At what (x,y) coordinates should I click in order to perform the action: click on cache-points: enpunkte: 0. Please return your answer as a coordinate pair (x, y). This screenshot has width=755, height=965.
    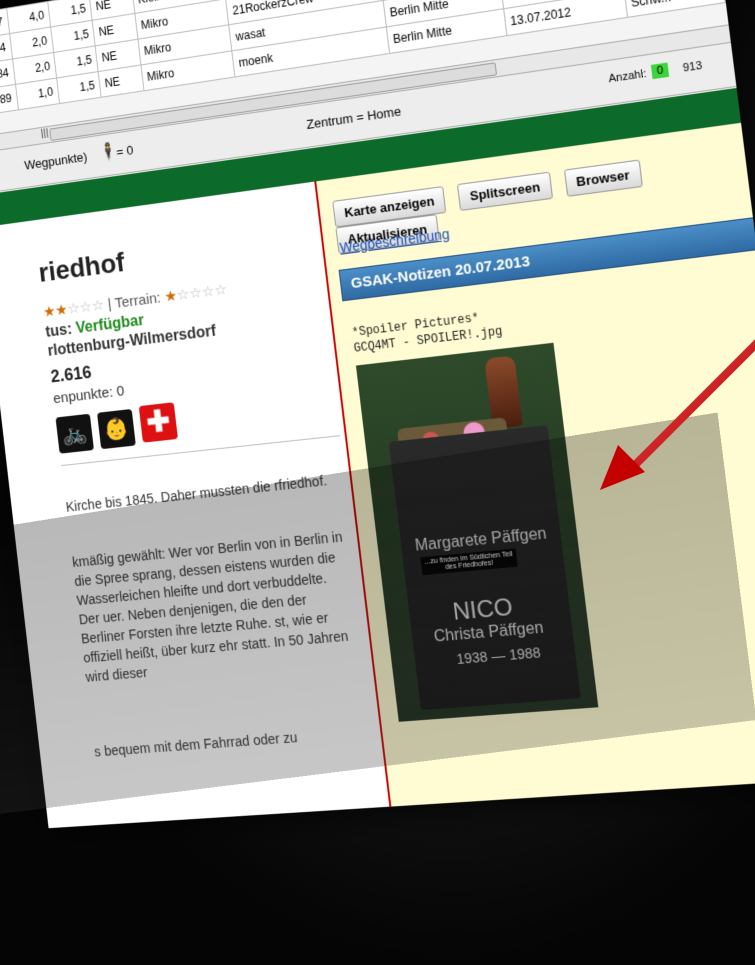
    Looking at the image, I should click on (89, 395).